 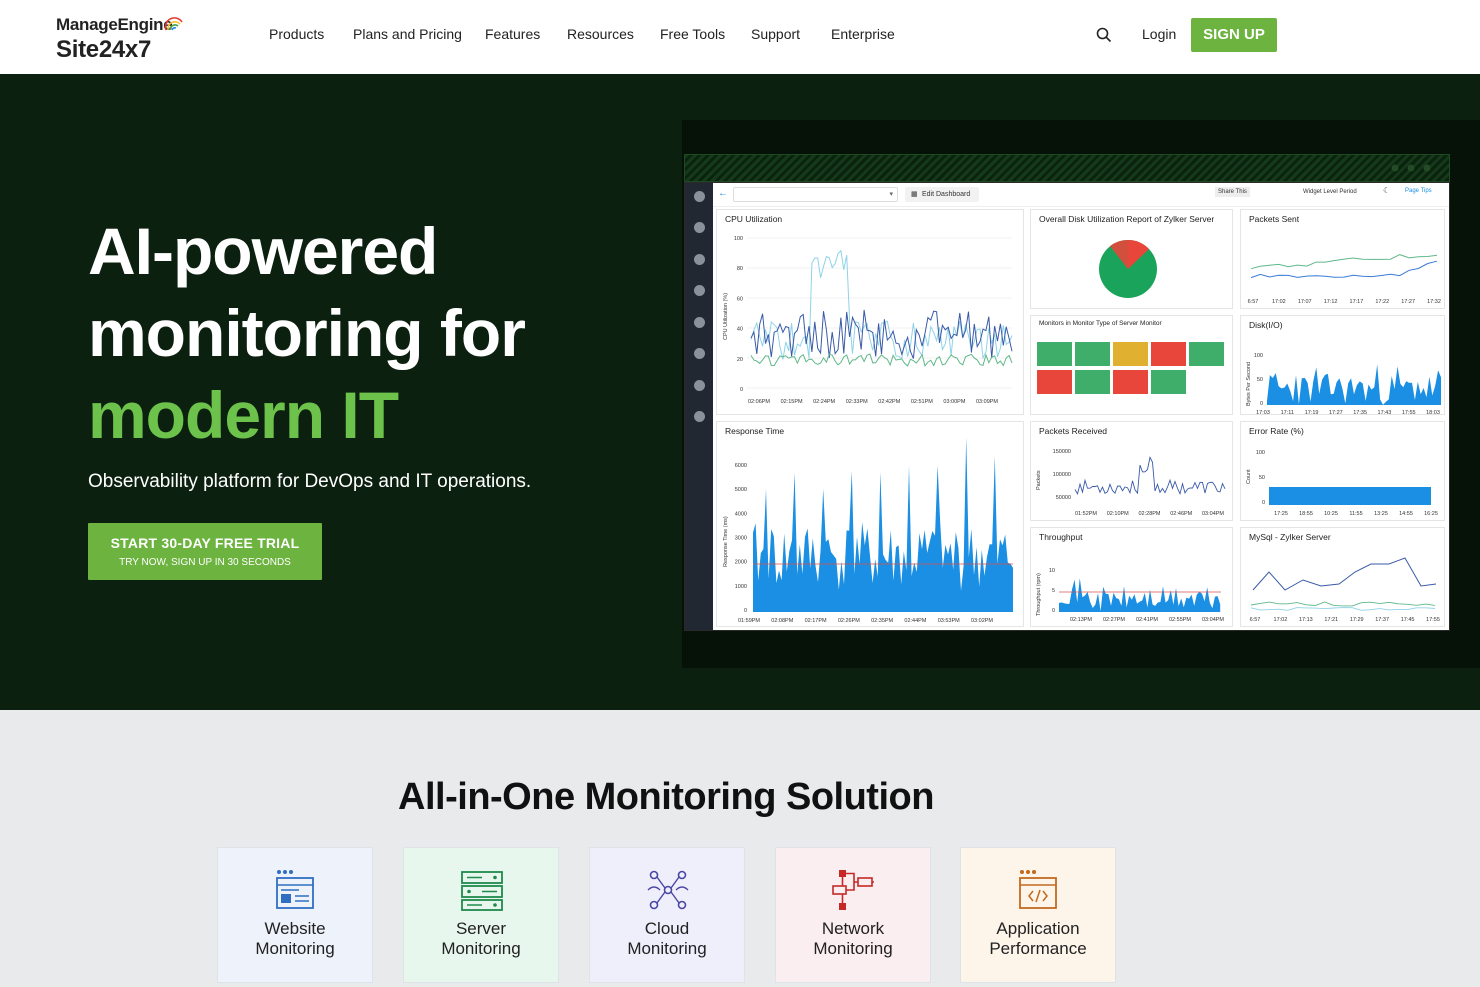 I want to click on x-tick-label: 17:07, so click(x=1305, y=302).